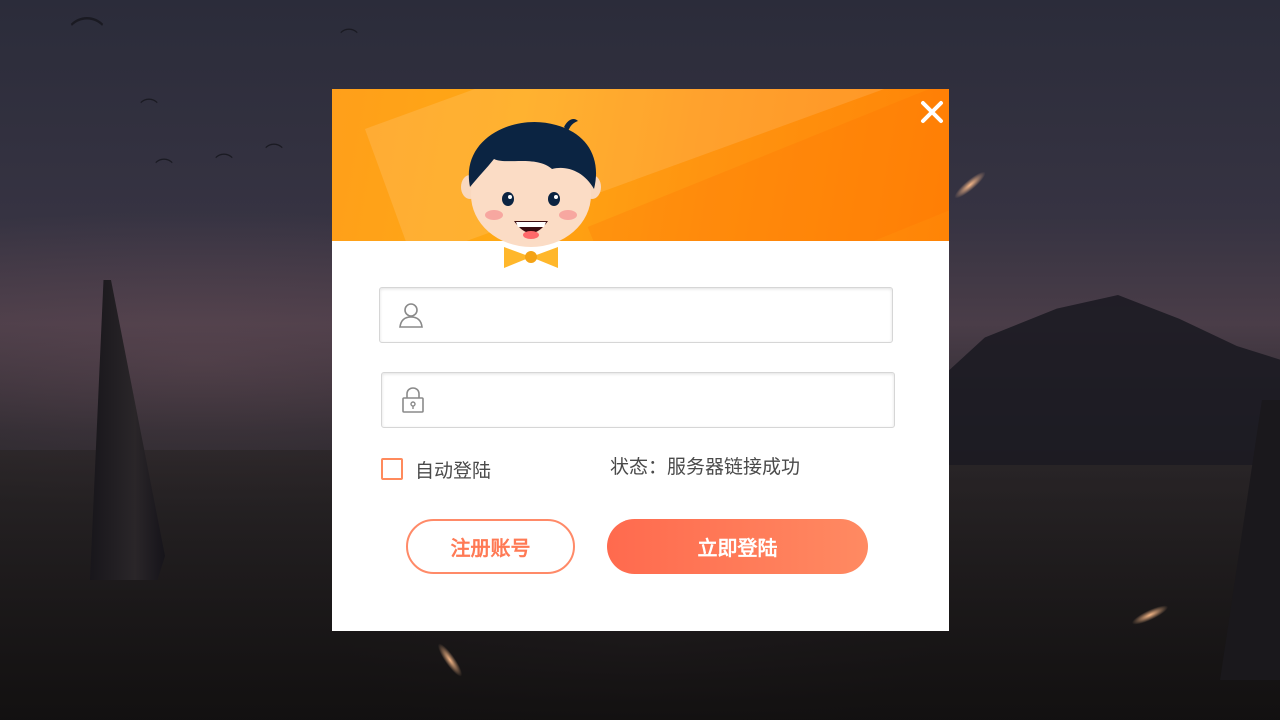 Image resolution: width=1280 pixels, height=720 pixels. I want to click on ember-spark, so click(970, 185).